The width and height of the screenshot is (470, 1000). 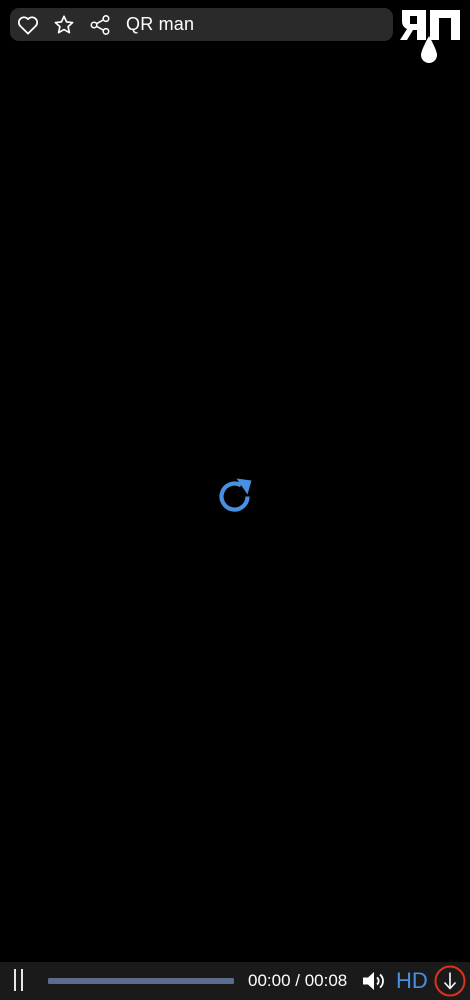 What do you see at coordinates (235, 981) in the screenshot?
I see `player-controls: 00:00 / 00:08 HD` at bounding box center [235, 981].